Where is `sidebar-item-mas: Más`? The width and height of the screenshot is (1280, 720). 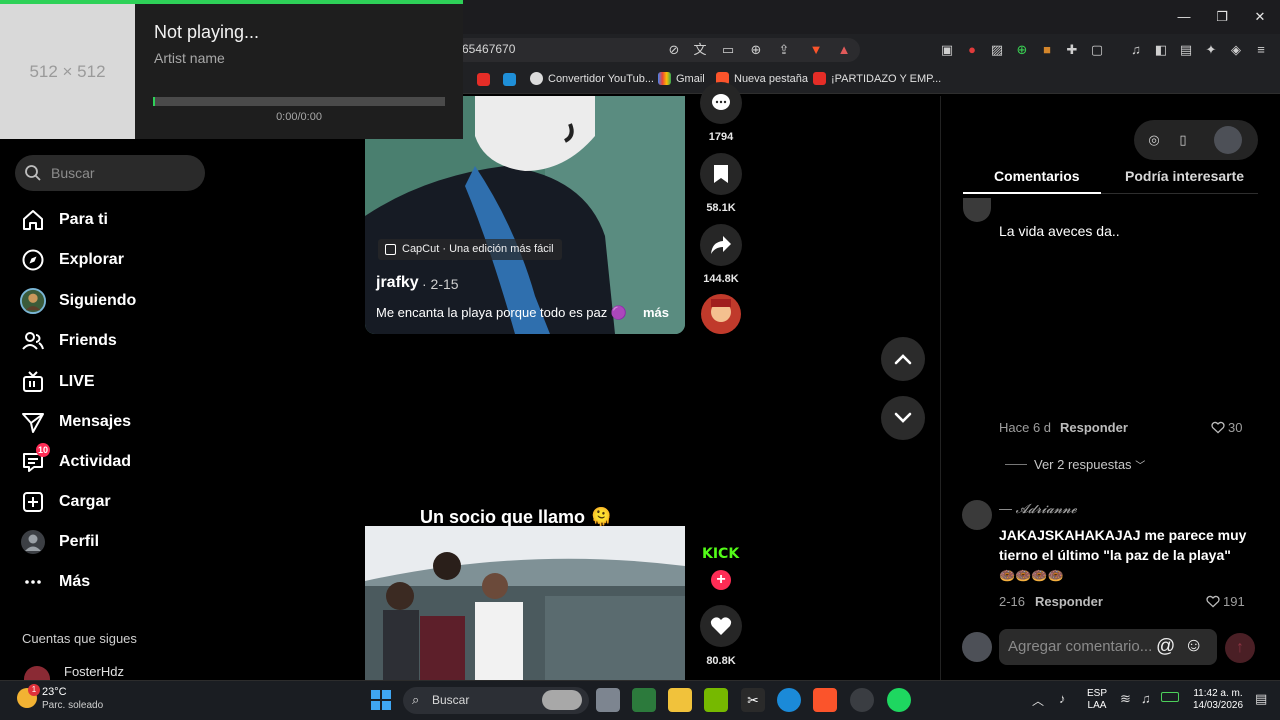 sidebar-item-mas: Más is located at coordinates (55, 582).